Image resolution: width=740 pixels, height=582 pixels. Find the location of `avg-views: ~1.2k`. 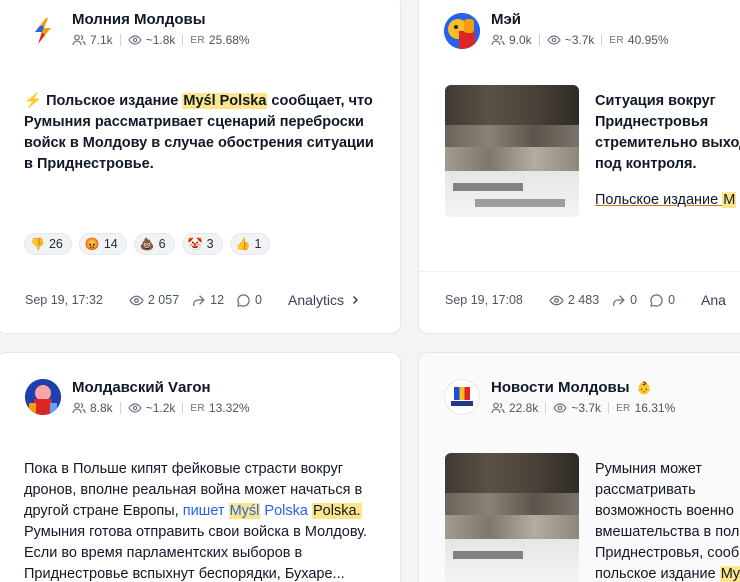

avg-views: ~1.2k is located at coordinates (160, 408).